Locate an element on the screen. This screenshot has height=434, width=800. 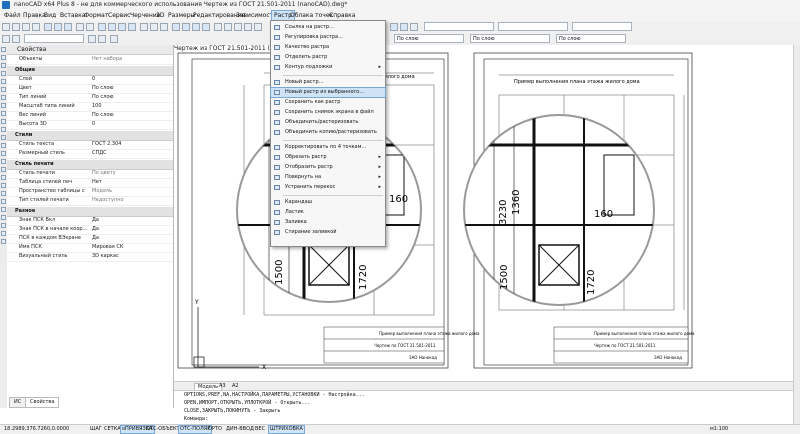
prop-row: Тип стилей печати Недоступно is located at coordinates (90, 201).